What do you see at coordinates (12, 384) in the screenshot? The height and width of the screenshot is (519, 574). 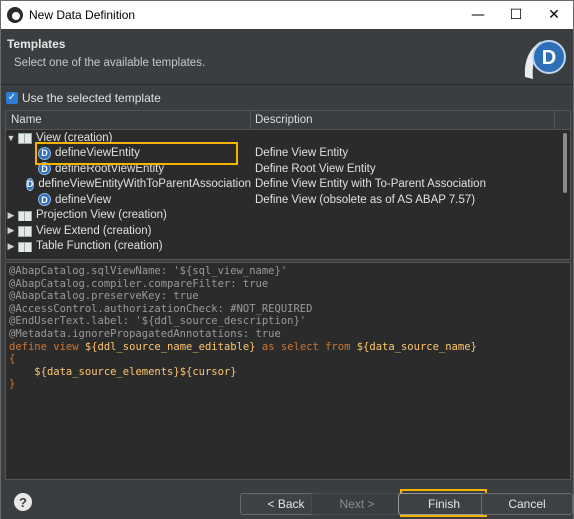 I see `code-brace: }` at bounding box center [12, 384].